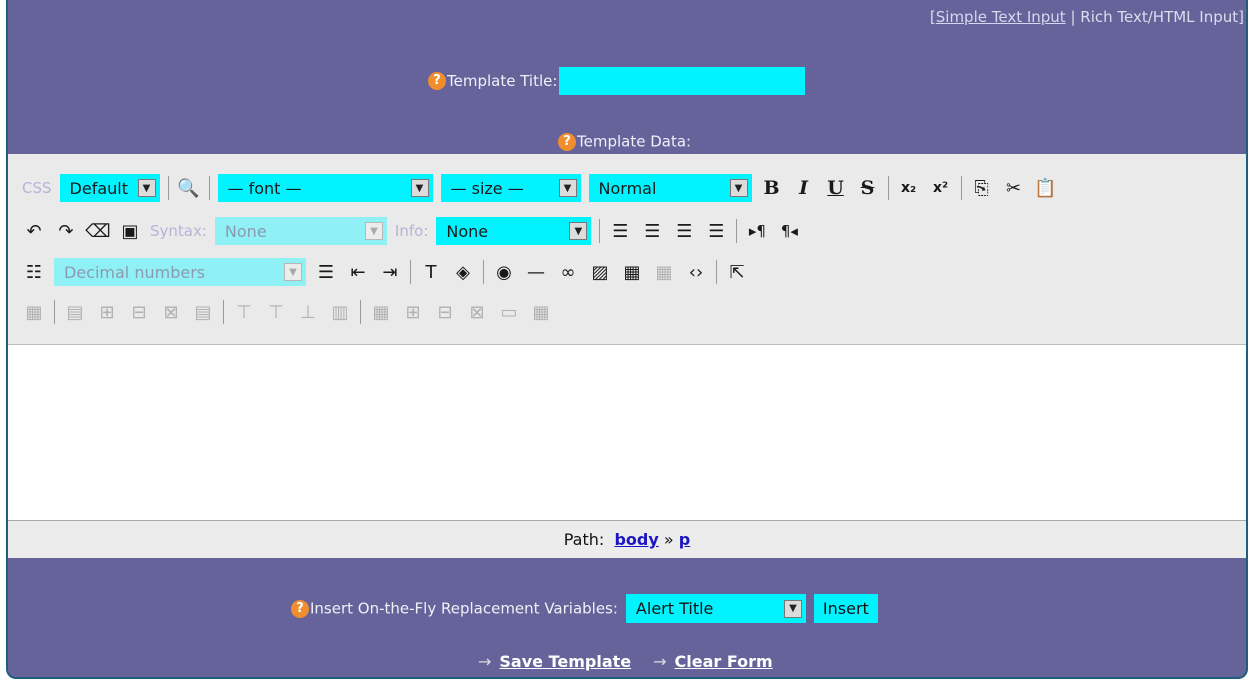  What do you see at coordinates (634, 141) in the screenshot?
I see `template-data-label: Template Data:` at bounding box center [634, 141].